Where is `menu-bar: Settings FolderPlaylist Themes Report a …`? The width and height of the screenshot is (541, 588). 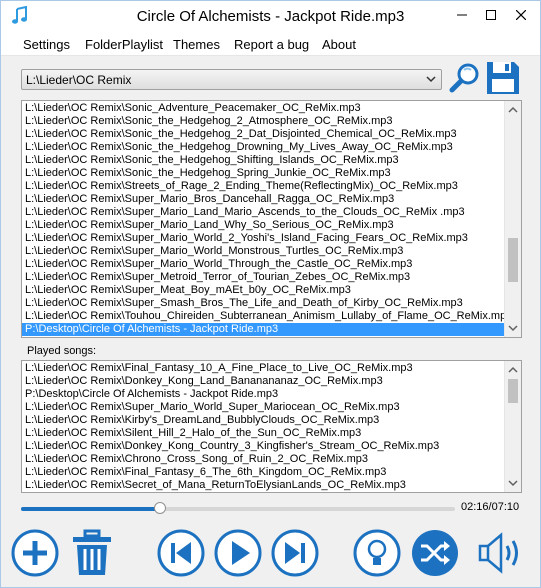 menu-bar: Settings FolderPlaylist Themes Report a … is located at coordinates (270, 44).